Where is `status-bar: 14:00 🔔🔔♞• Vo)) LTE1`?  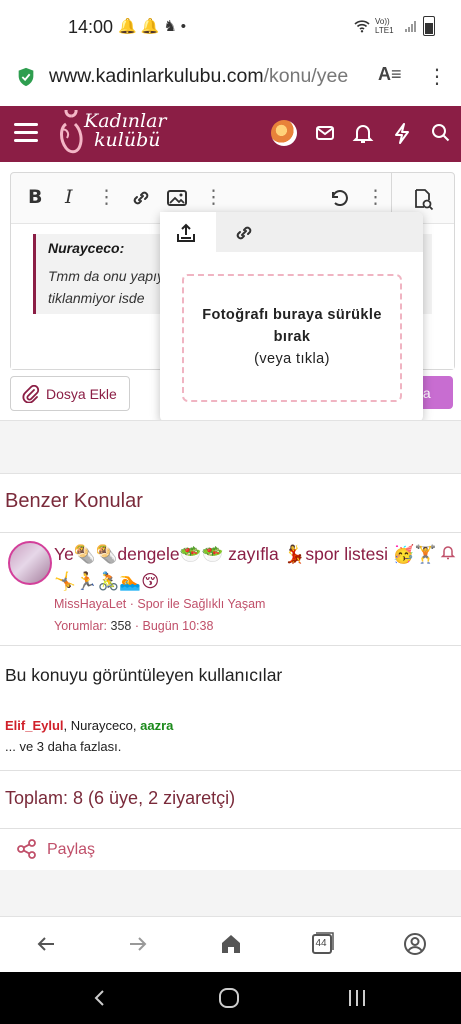
status-bar: 14:00 🔔🔔♞• Vo)) LTE1 is located at coordinates (230, 26).